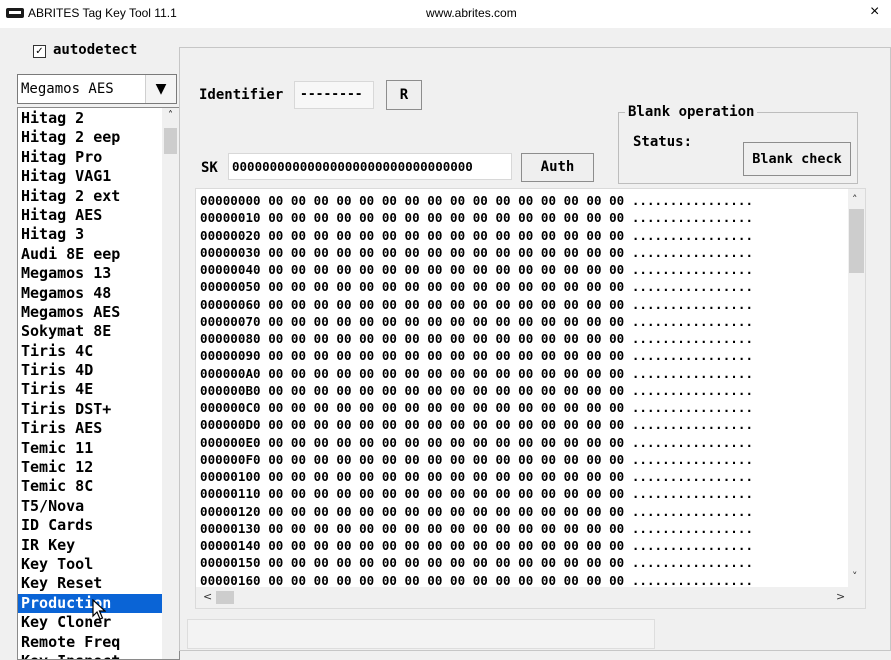  Describe the element at coordinates (230, 269) in the screenshot. I see `hex-address: 00000040` at that location.